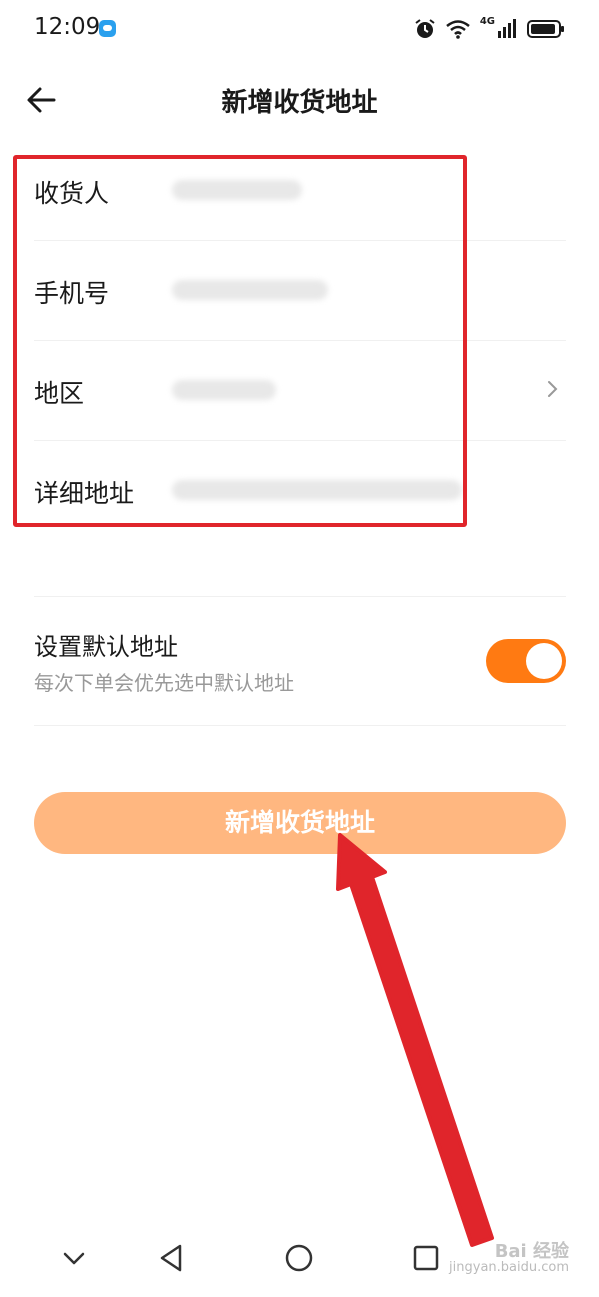 This screenshot has height=1297, width=599. Describe the element at coordinates (487, 21) in the screenshot. I see `network-label: 4G` at that location.